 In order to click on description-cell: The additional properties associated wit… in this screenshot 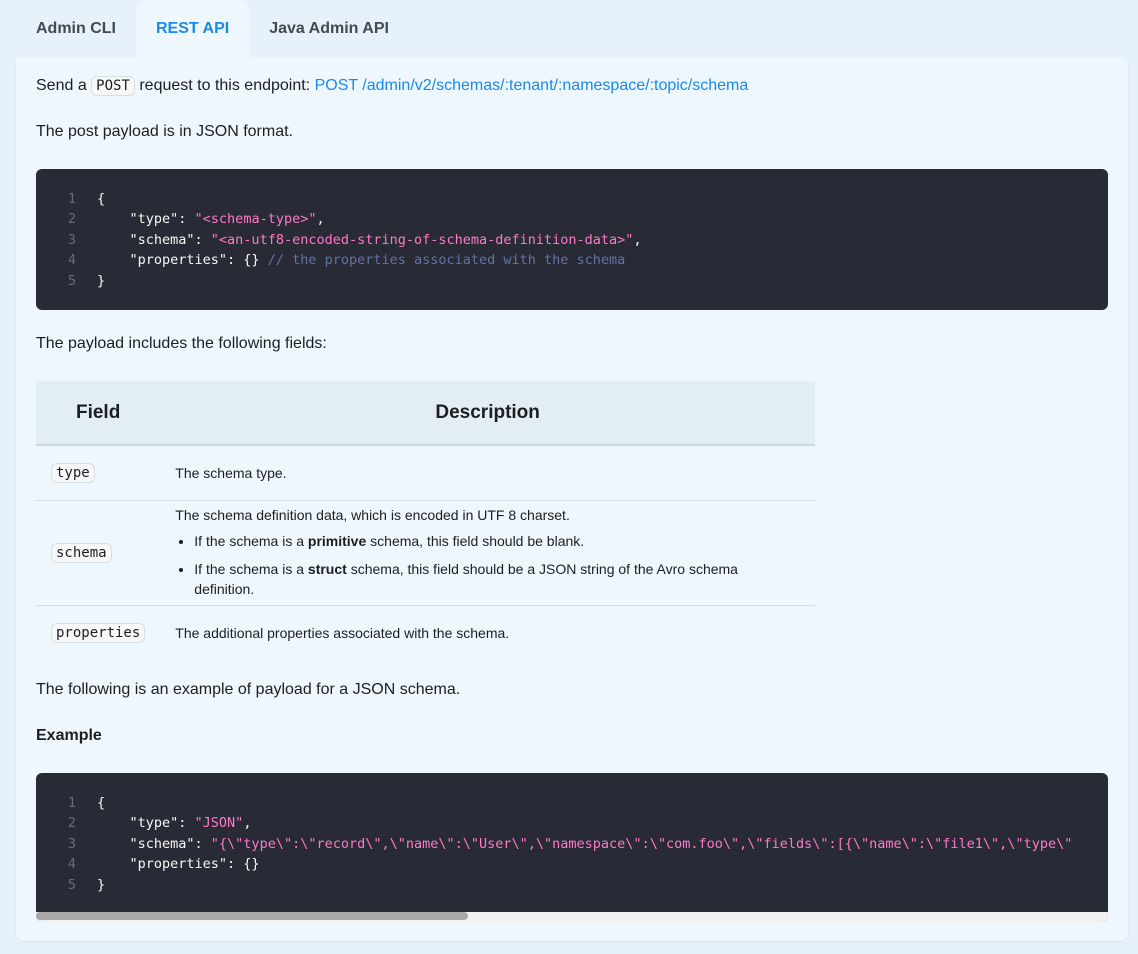, I will do `click(342, 632)`.